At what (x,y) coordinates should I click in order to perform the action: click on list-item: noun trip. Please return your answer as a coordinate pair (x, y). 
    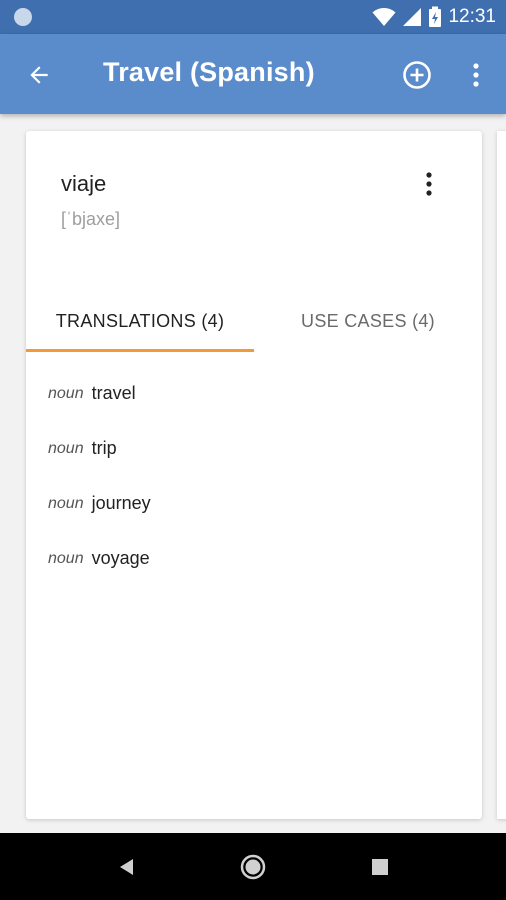
    Looking at the image, I should click on (258, 448).